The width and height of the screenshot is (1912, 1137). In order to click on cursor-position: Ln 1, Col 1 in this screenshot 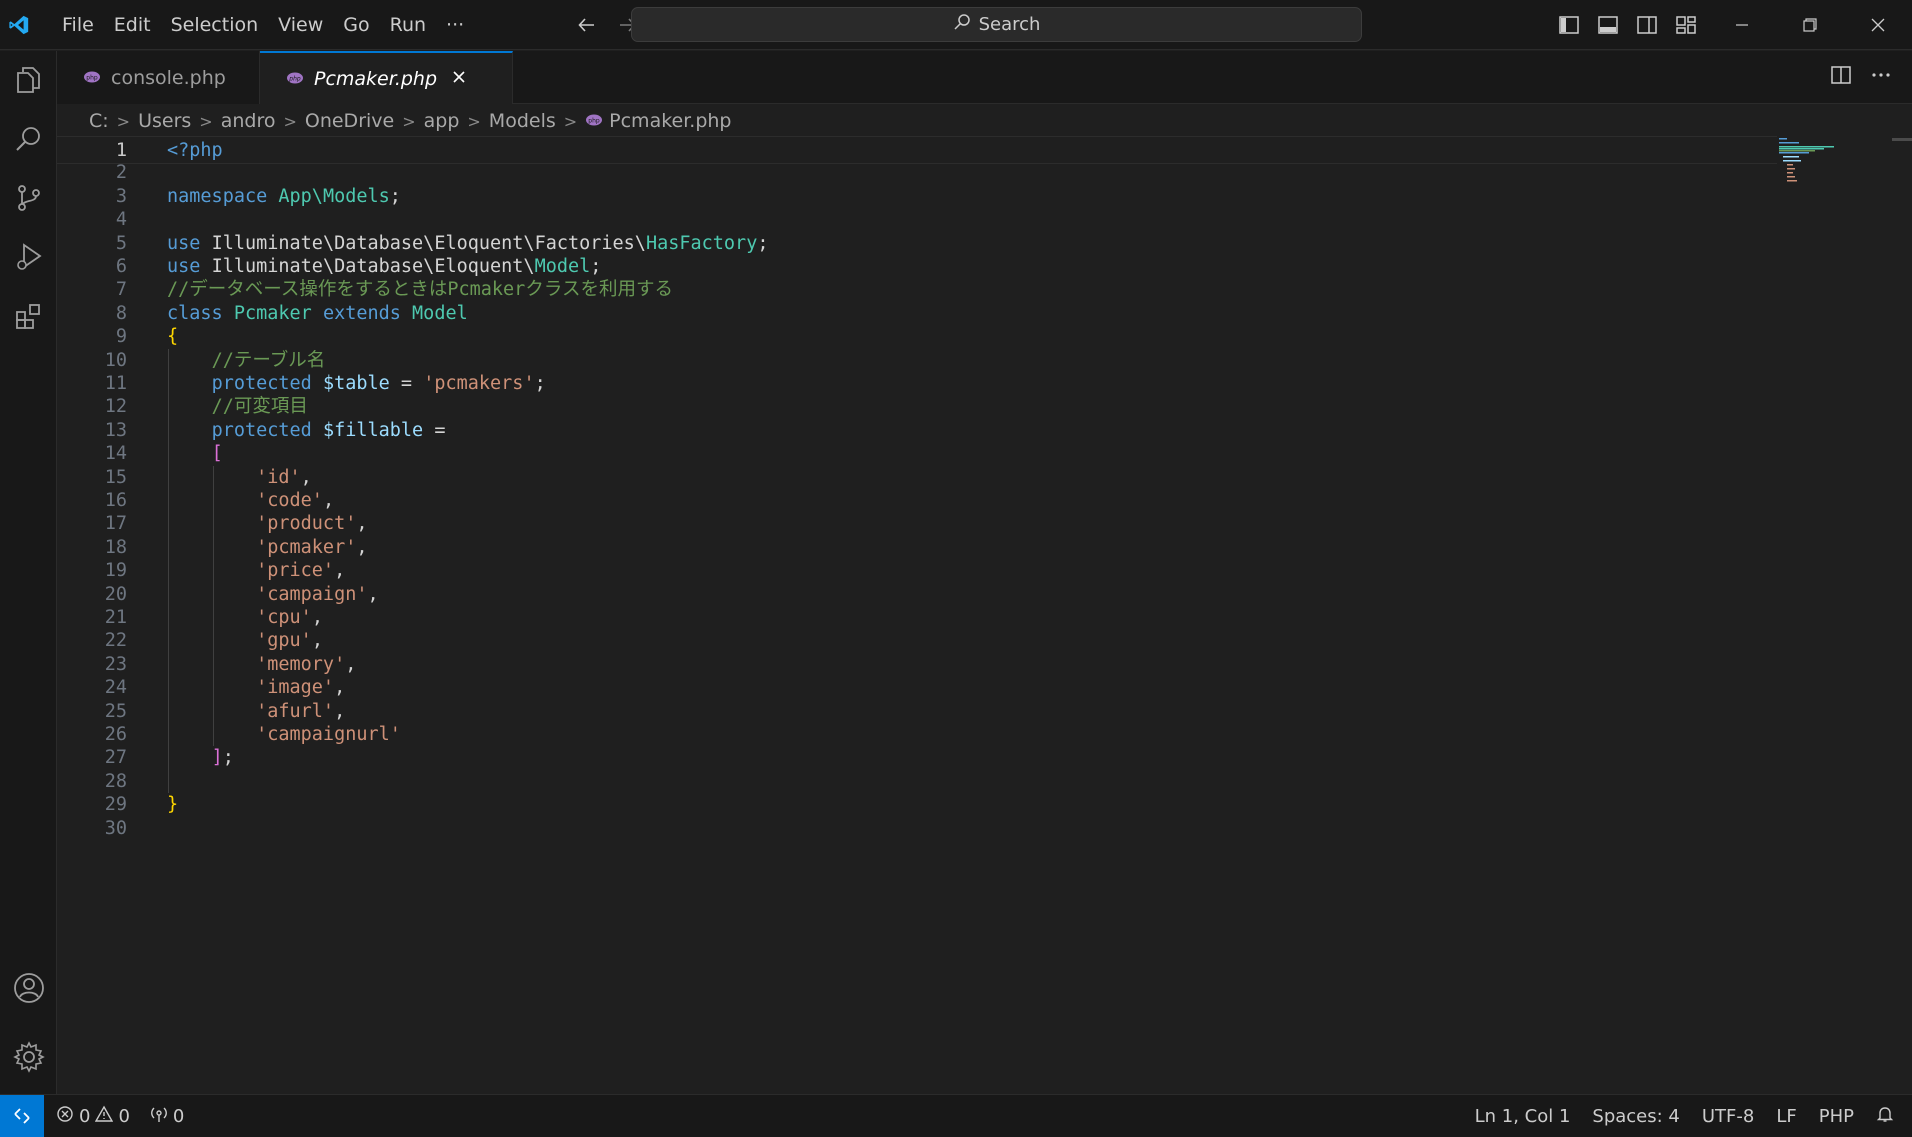, I will do `click(1523, 1116)`.